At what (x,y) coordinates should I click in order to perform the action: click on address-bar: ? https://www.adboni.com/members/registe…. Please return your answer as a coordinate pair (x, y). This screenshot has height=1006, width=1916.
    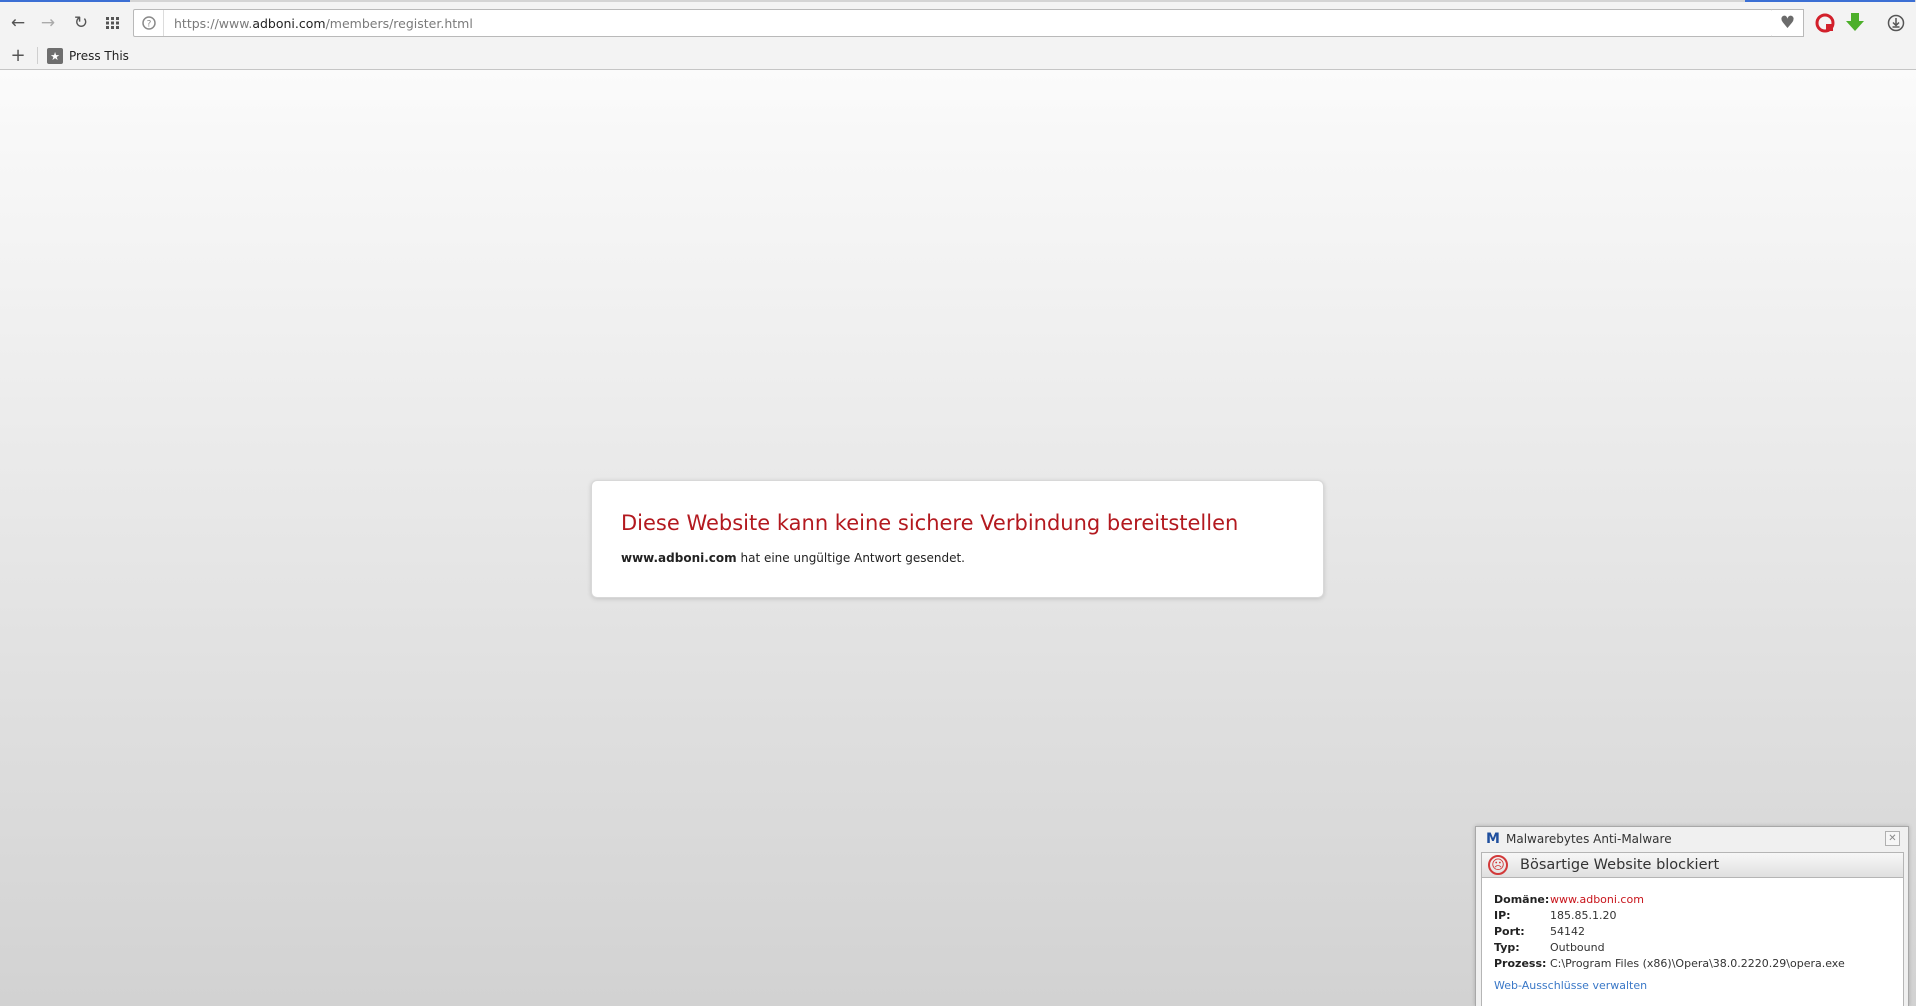
    Looking at the image, I should click on (953, 23).